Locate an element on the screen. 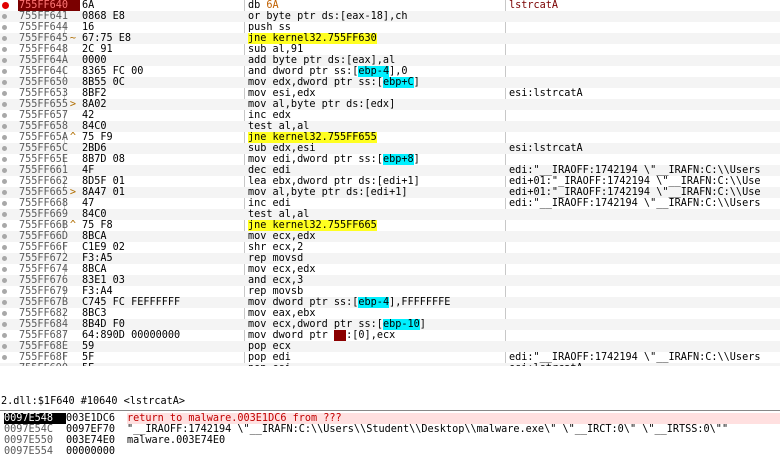  disasm-row: 755FF672 F3:A5 rep movsd is located at coordinates (390, 258).